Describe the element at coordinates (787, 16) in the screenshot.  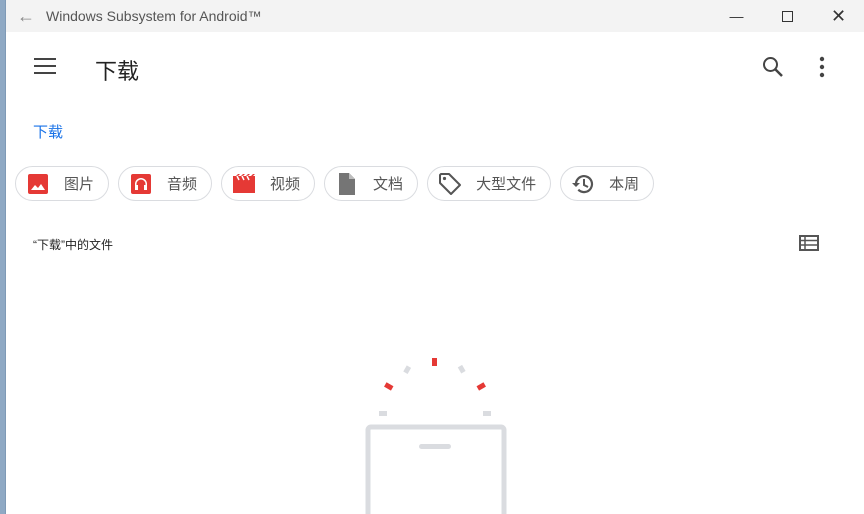
I see `maximize-button` at that location.